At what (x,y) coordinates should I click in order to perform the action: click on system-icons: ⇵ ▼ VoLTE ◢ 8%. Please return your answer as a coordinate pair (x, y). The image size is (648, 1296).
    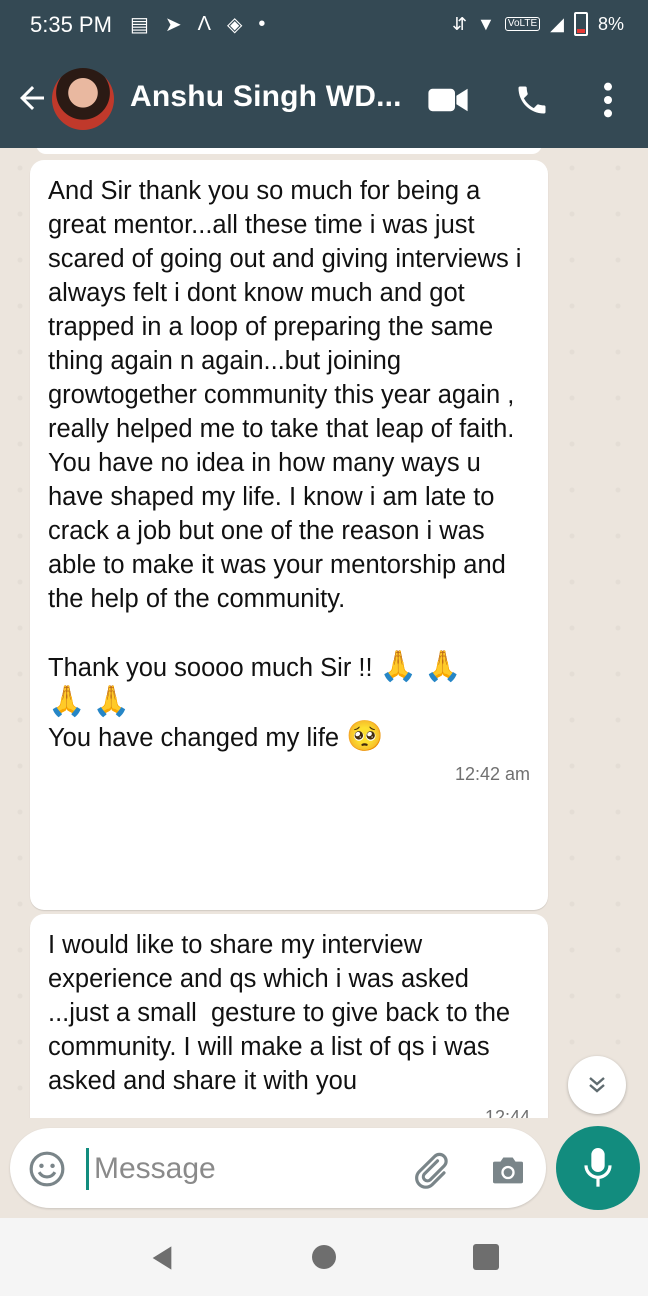
    Looking at the image, I should click on (538, 24).